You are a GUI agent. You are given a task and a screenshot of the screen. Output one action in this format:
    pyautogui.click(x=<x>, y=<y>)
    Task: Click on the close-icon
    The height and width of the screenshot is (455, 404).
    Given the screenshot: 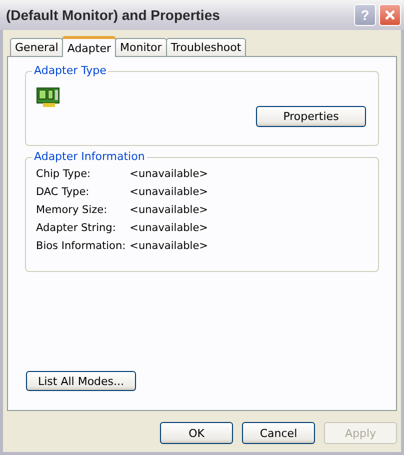 What is the action you would take?
    pyautogui.click(x=390, y=15)
    